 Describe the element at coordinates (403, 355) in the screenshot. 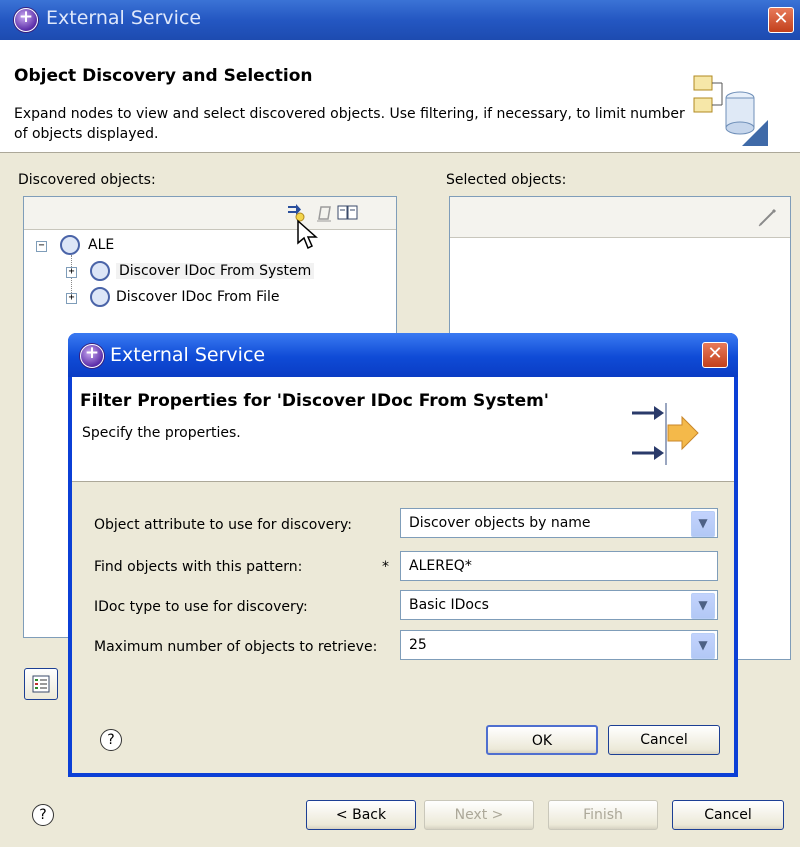

I see `dialog-title-bar: External Service ✕` at that location.